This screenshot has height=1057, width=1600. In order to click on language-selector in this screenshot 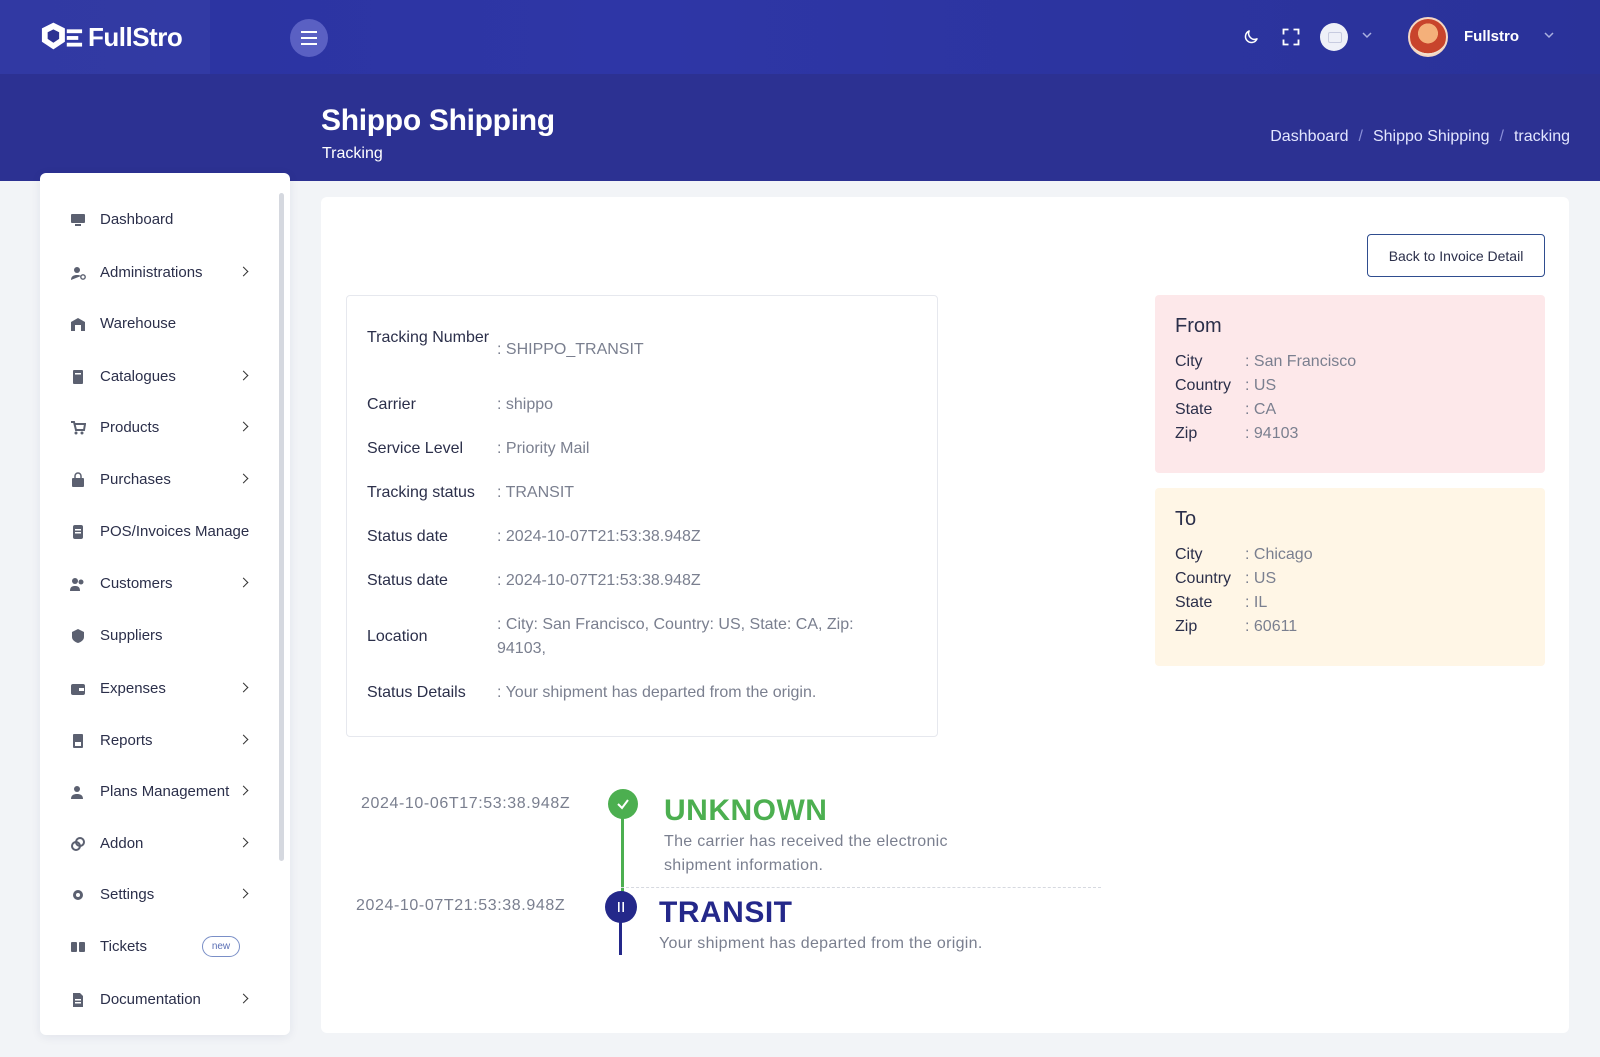, I will do `click(1334, 37)`.